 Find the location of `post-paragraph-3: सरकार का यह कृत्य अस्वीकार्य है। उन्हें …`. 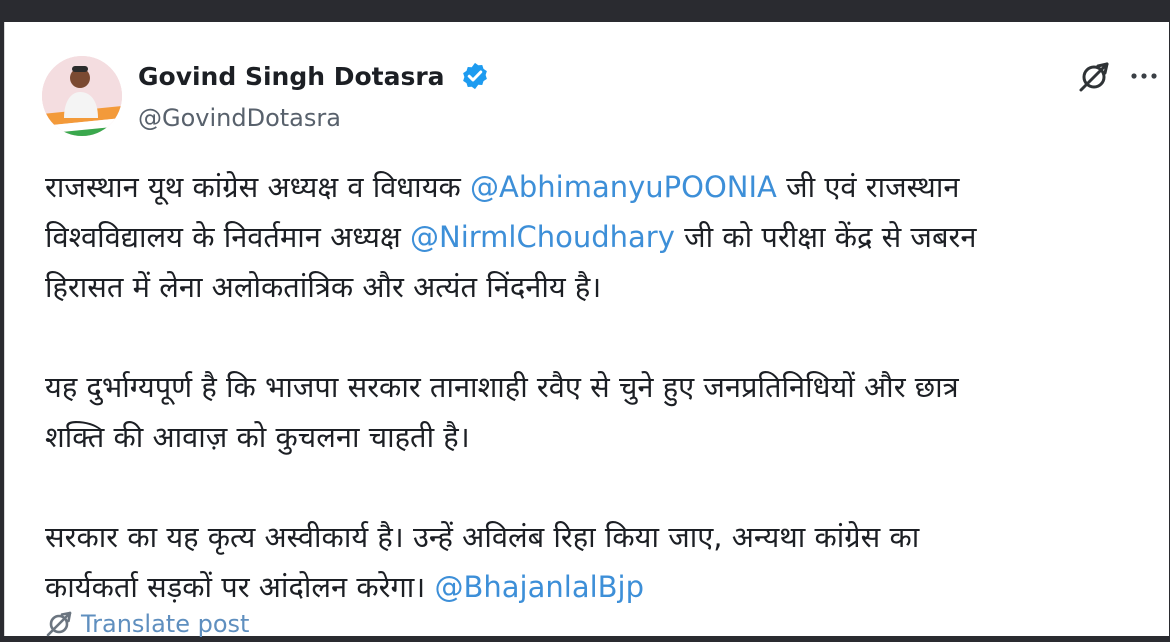

post-paragraph-3: सरकार का यह कृत्य अस्वीकार्य है। उन्हें … is located at coordinates (595, 562).